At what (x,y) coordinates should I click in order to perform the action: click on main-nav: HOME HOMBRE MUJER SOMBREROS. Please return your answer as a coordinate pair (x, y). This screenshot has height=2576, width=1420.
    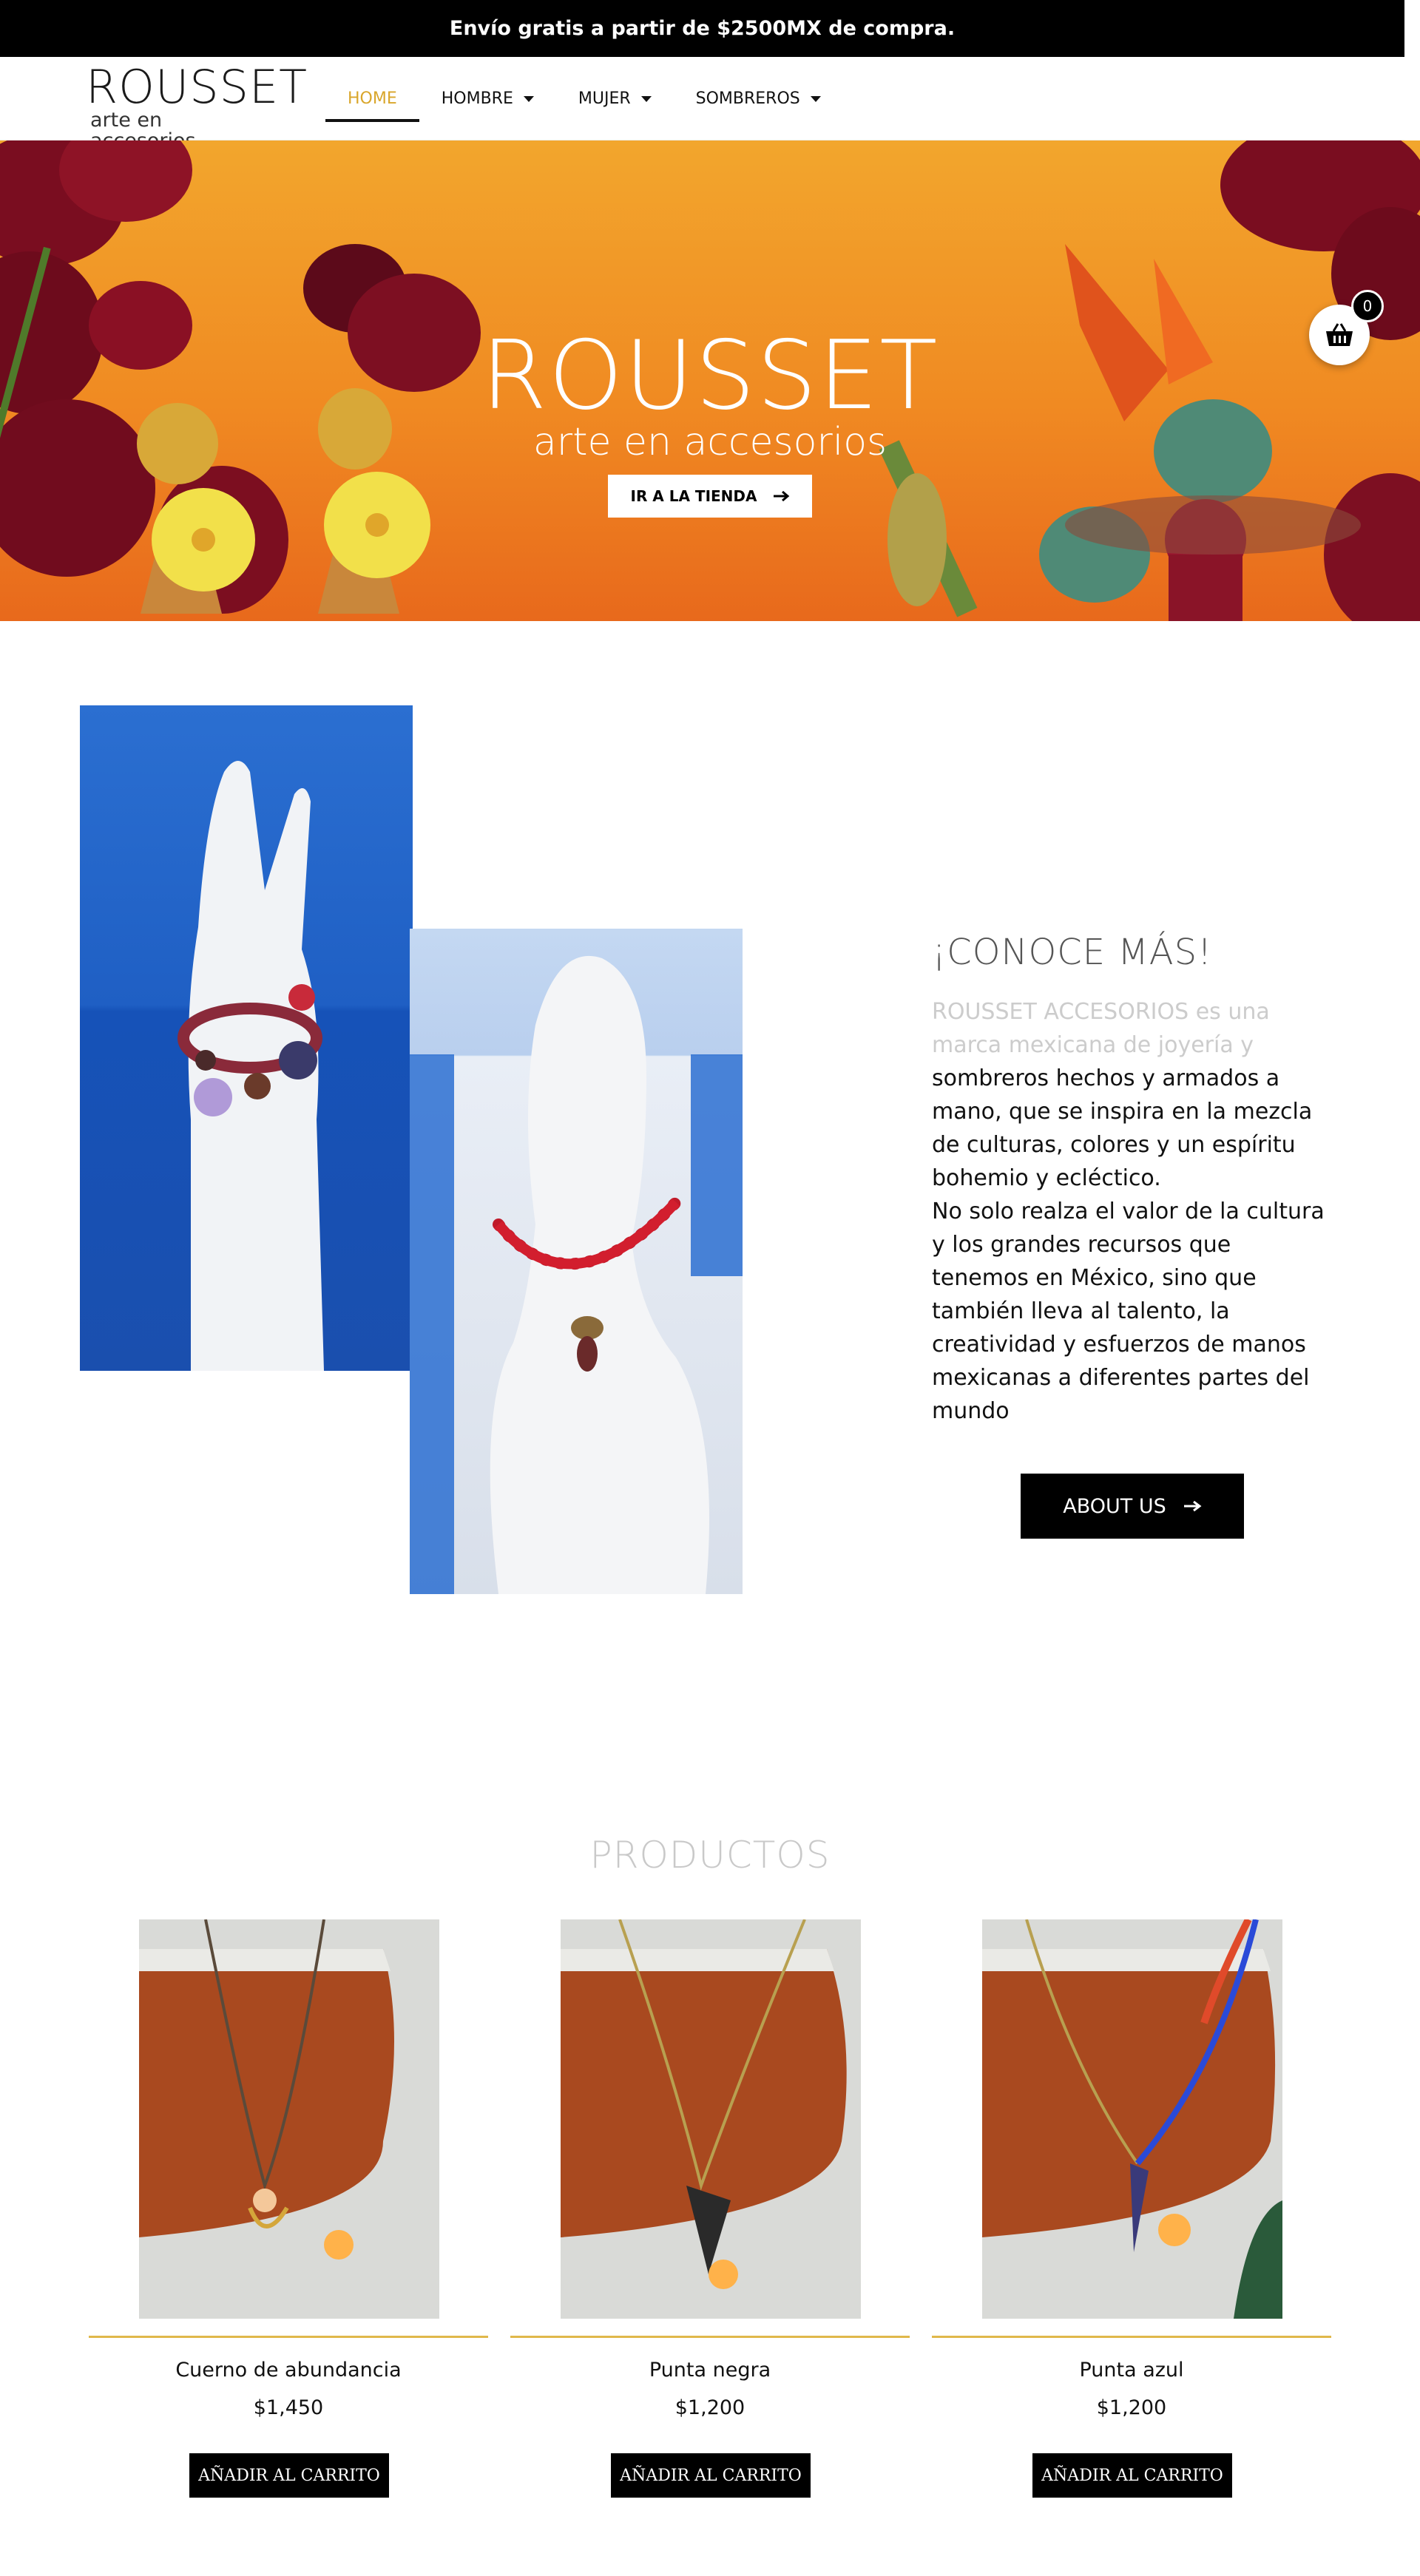
    Looking at the image, I should click on (584, 98).